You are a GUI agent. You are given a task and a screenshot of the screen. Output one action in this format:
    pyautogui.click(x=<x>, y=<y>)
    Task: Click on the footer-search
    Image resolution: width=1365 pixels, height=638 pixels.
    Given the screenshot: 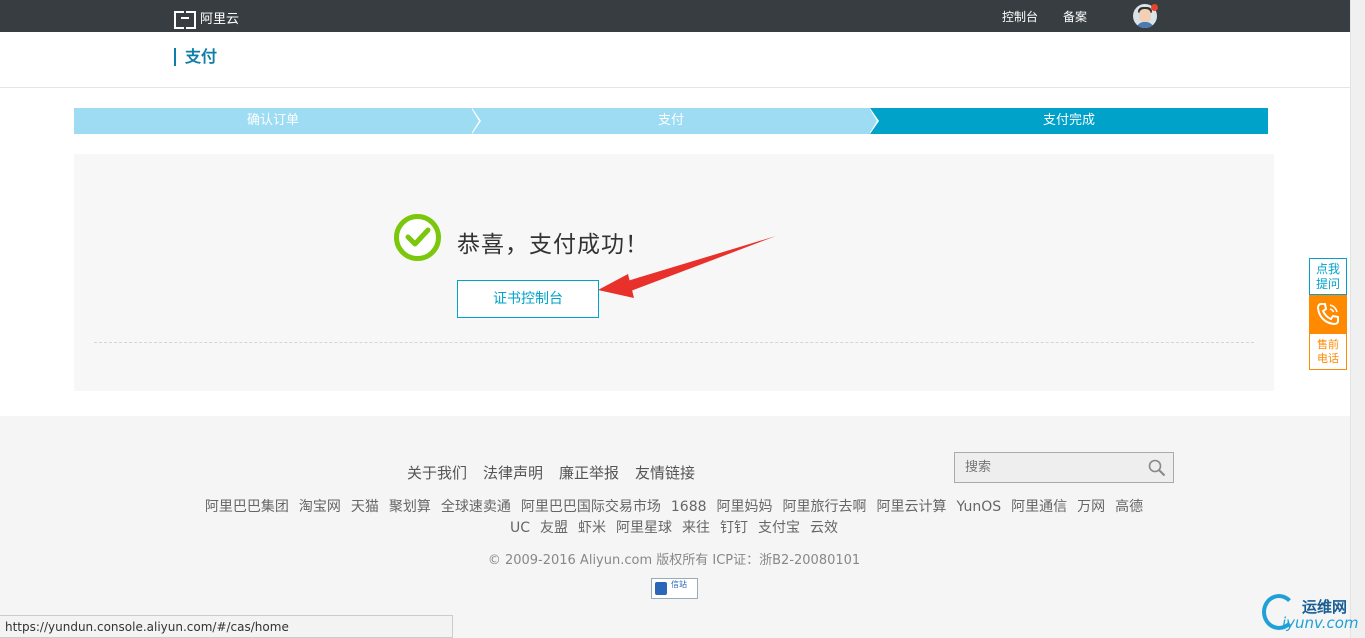 What is the action you would take?
    pyautogui.click(x=1064, y=467)
    